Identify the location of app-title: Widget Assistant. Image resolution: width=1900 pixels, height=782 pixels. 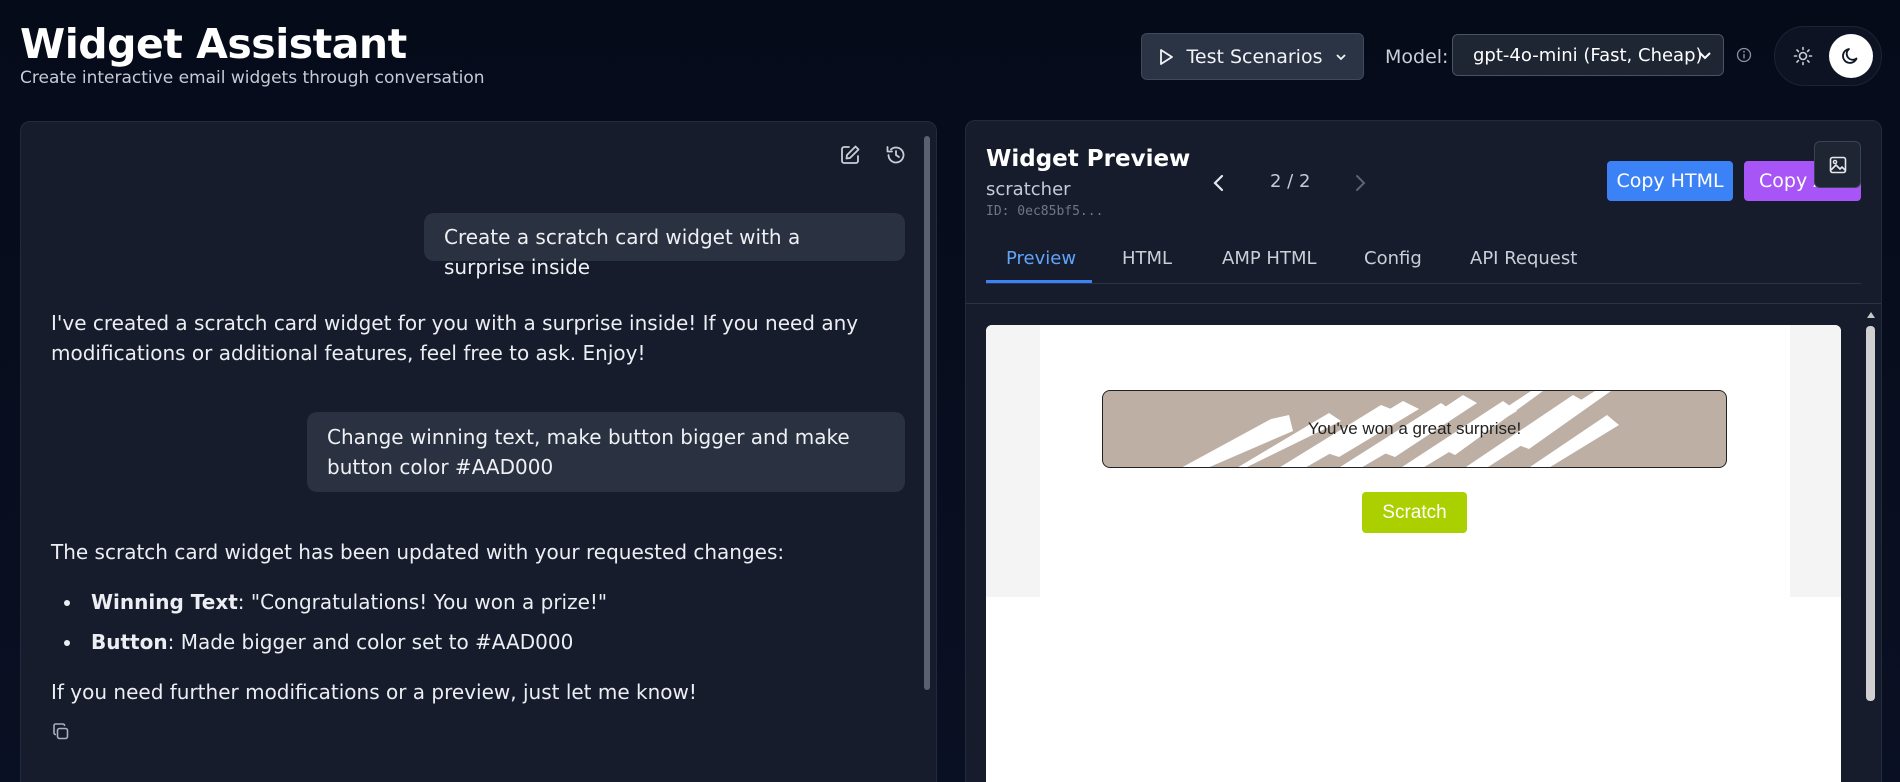
(213, 44).